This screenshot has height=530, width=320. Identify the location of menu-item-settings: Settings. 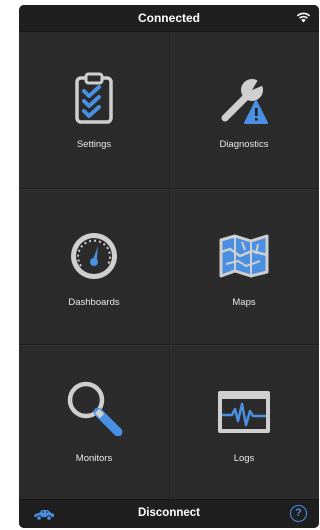
(94, 110).